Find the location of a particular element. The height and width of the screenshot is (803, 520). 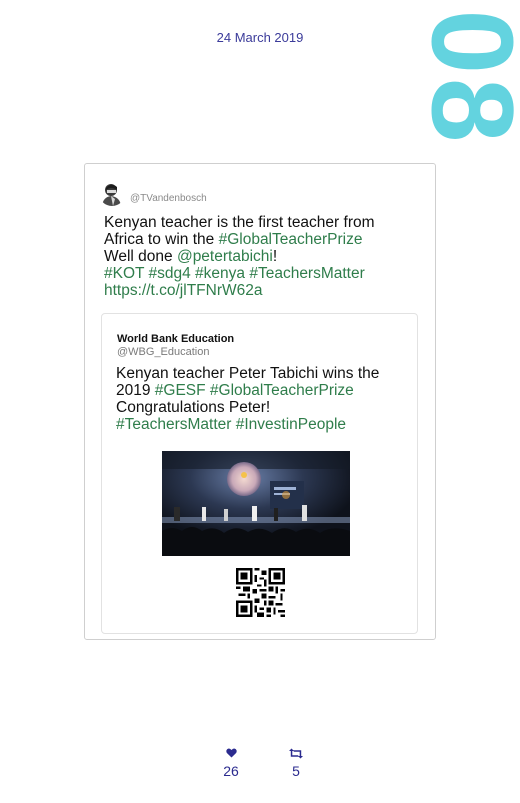

tweet-line: Africa to win the #GlobalTeacherPrize is located at coordinates (233, 239).